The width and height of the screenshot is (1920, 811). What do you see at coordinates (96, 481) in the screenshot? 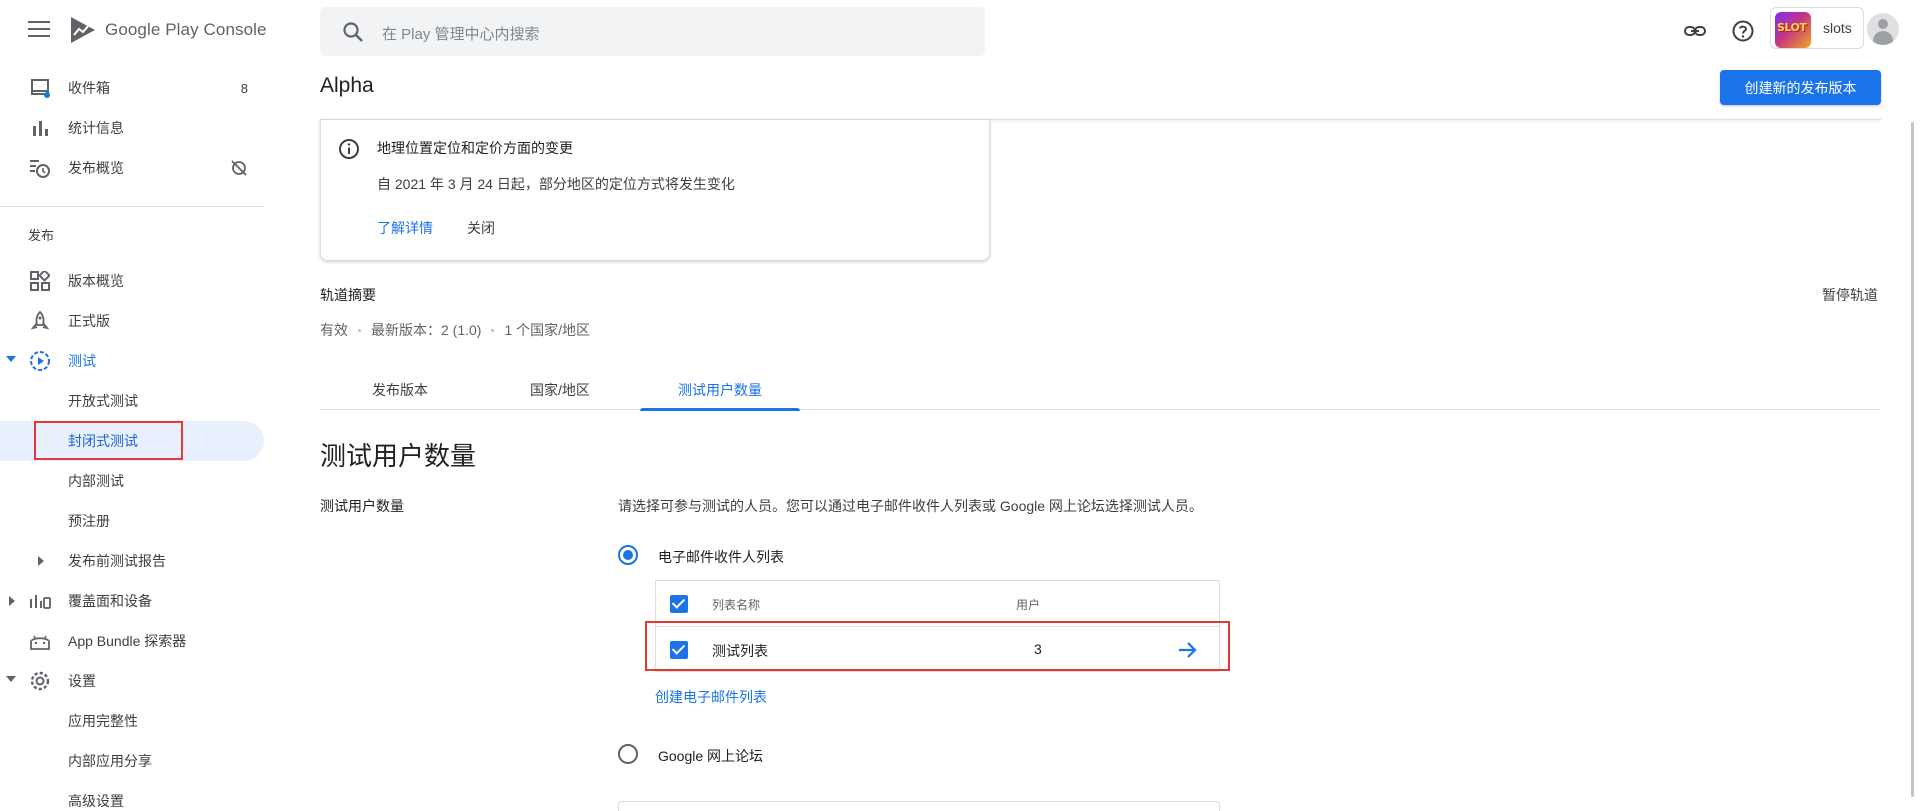
I see `sidebar-item-label: 内部测试` at bounding box center [96, 481].